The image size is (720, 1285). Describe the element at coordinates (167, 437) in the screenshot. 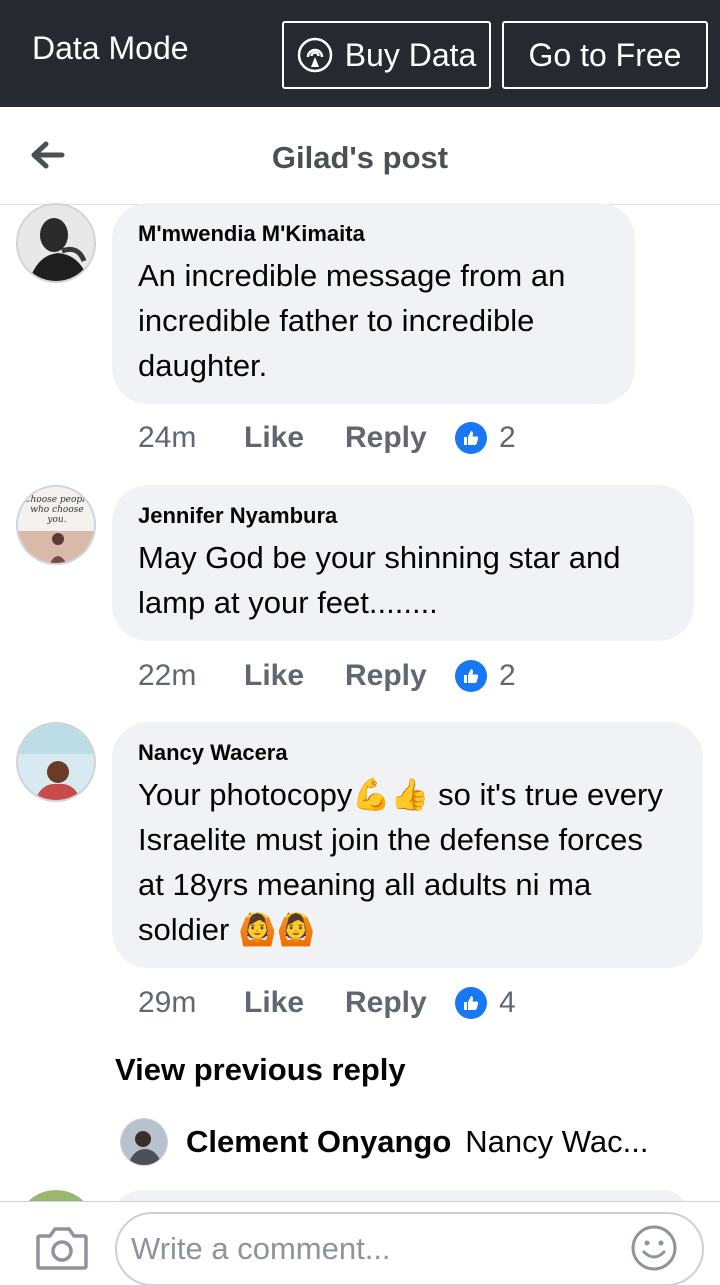

I see `comment-time: 24m` at that location.